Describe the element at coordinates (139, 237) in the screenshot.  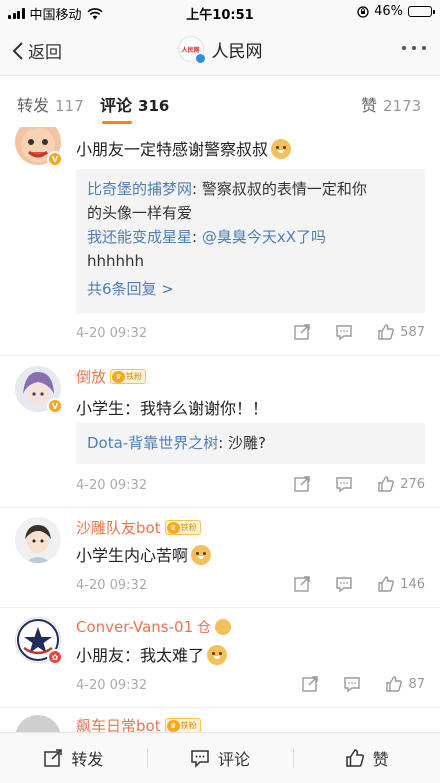
I see `reply-author: 我还能变成星星` at that location.